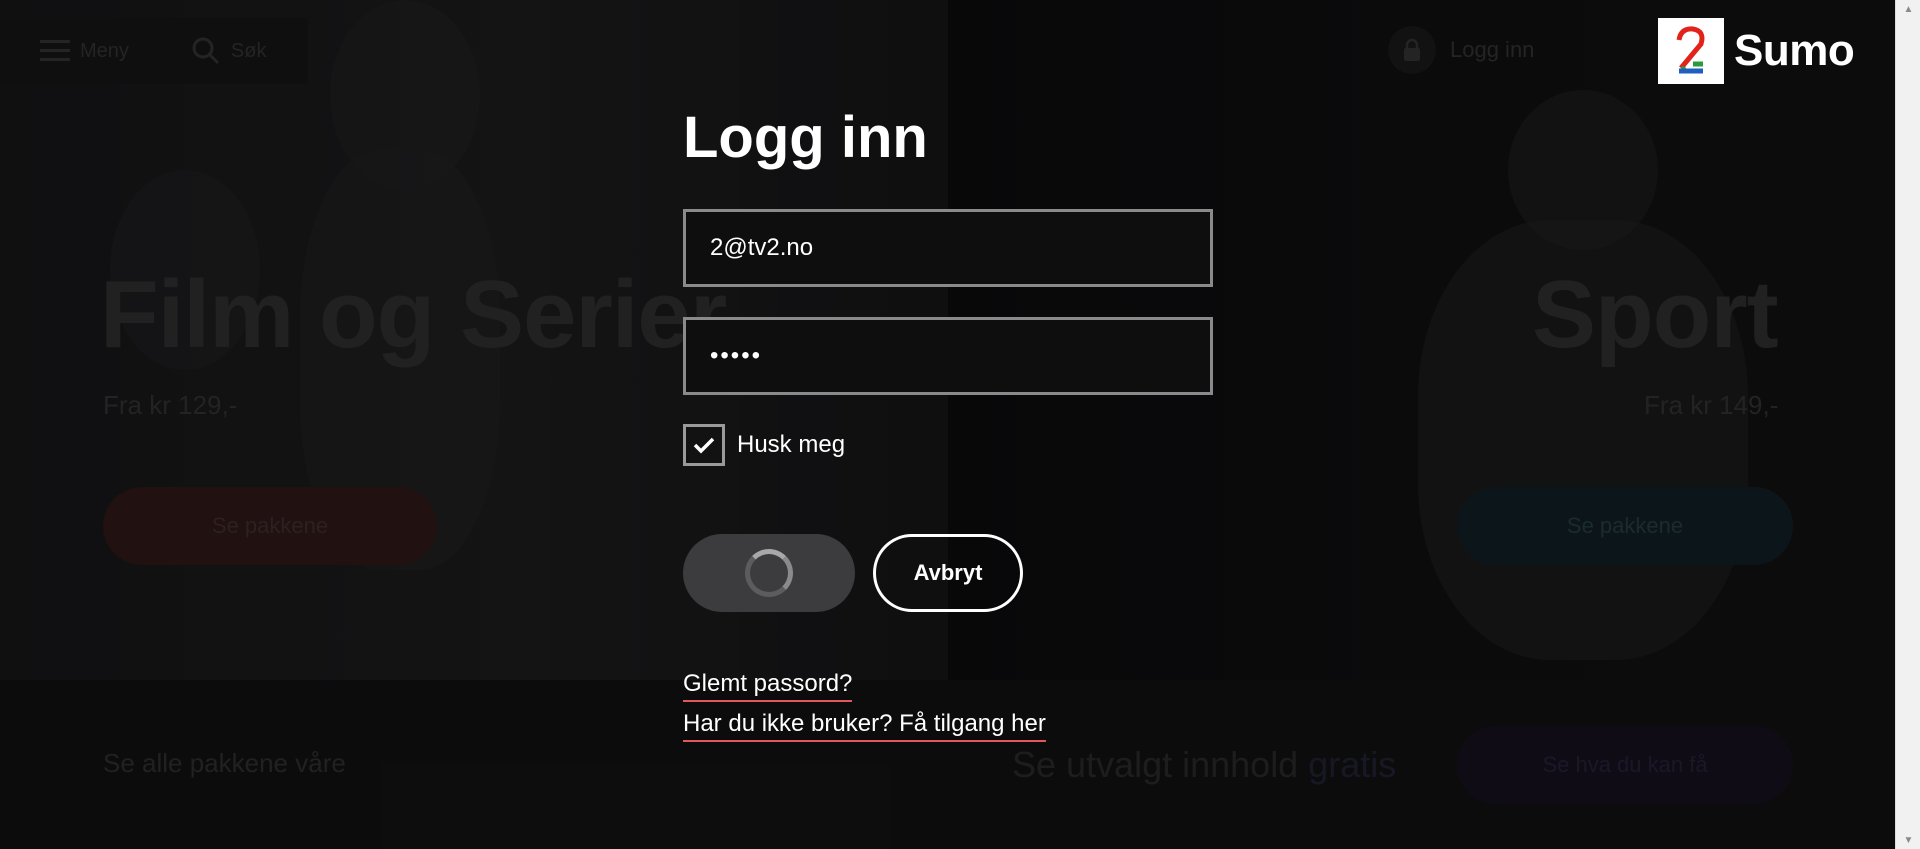 The height and width of the screenshot is (849, 1920). Describe the element at coordinates (768, 686) in the screenshot. I see `forgot-password-link: Glemt passord?` at that location.